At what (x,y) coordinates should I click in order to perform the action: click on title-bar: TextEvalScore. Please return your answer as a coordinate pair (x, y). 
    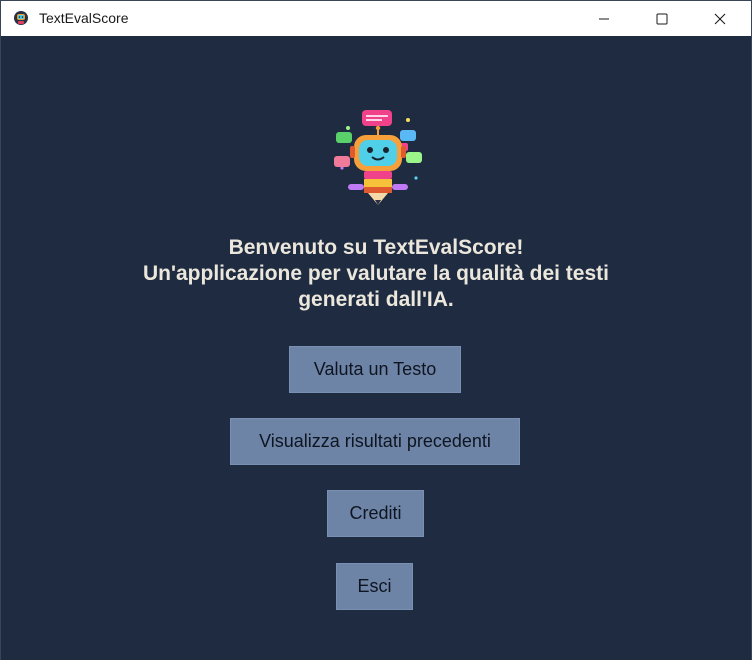
    Looking at the image, I should click on (376, 18).